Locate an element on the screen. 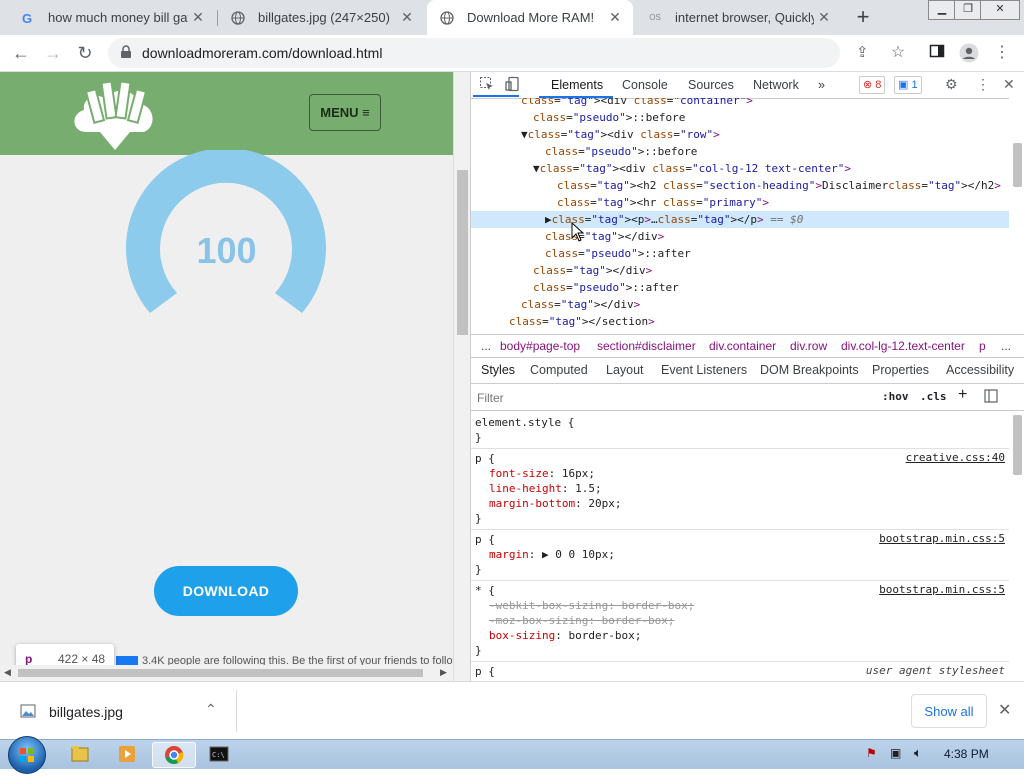 Image resolution: width=1024 pixels, height=776 pixels. subtab-computed: Computed is located at coordinates (559, 370).